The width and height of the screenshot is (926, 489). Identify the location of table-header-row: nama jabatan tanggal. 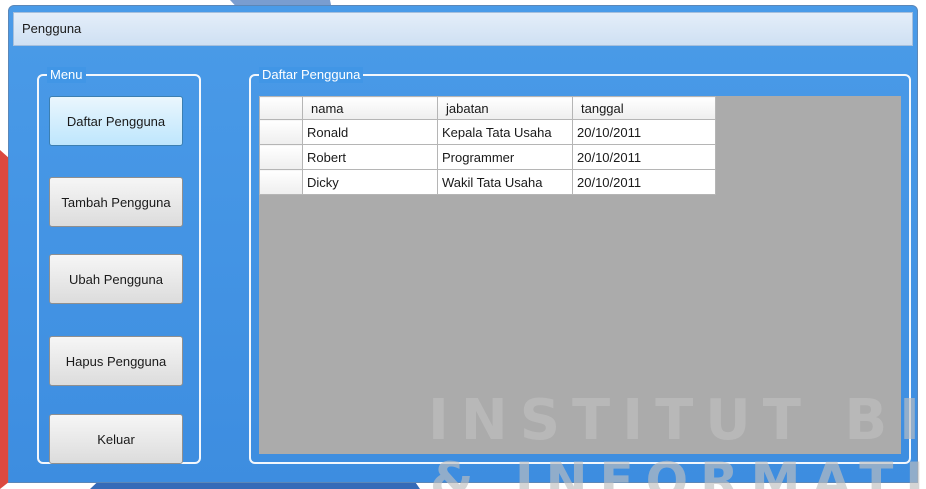
(487, 108).